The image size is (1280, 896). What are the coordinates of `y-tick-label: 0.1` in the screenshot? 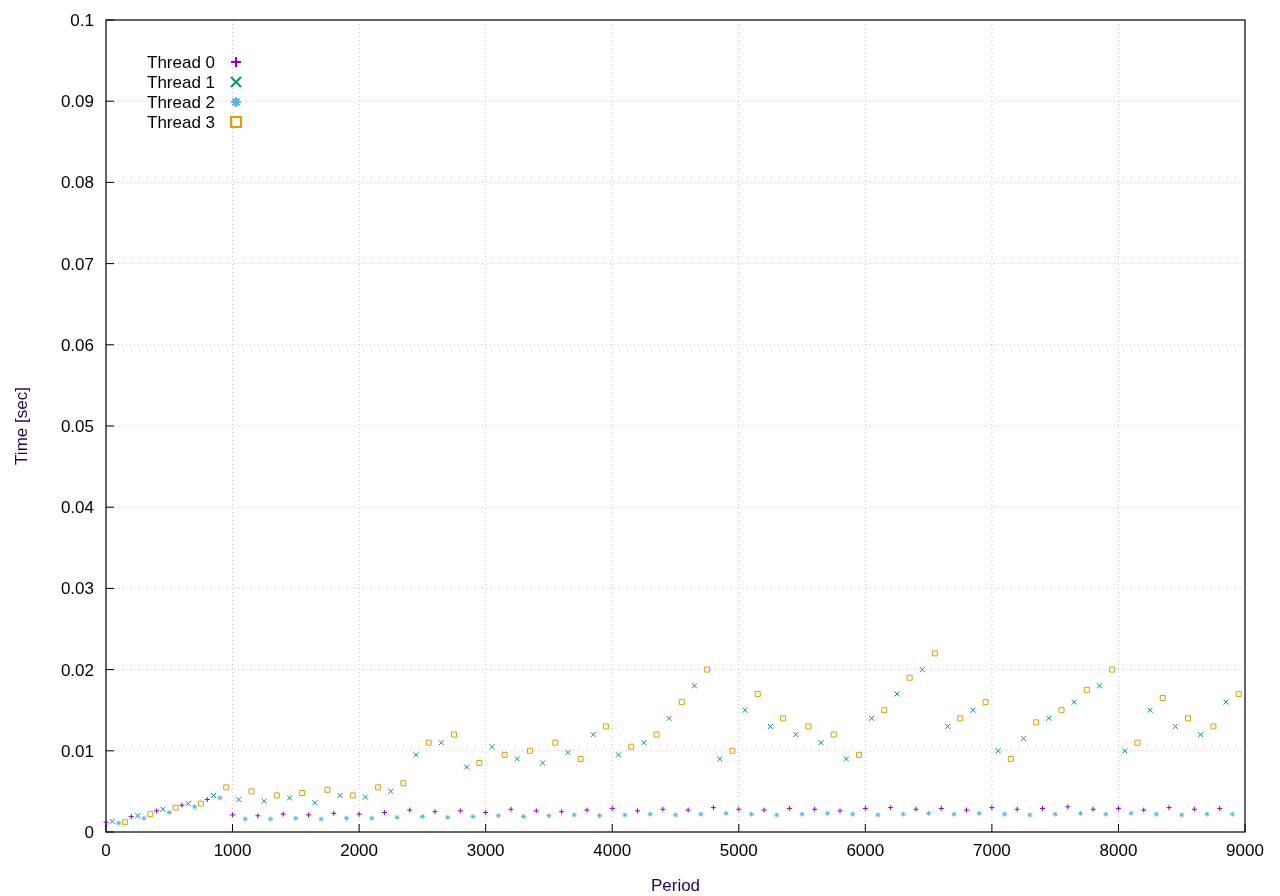 It's located at (82, 20).